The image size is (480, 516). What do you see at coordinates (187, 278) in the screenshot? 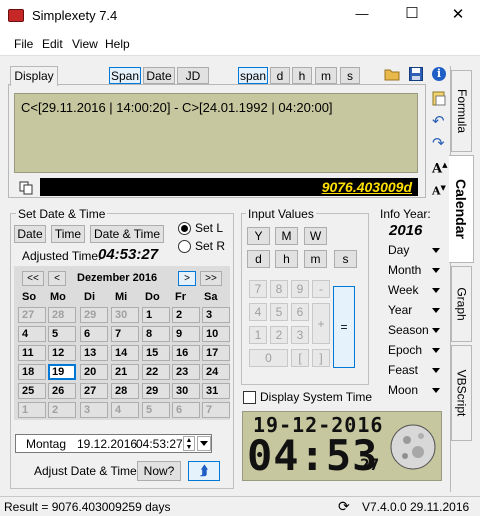
I see `next-month-button: >` at bounding box center [187, 278].